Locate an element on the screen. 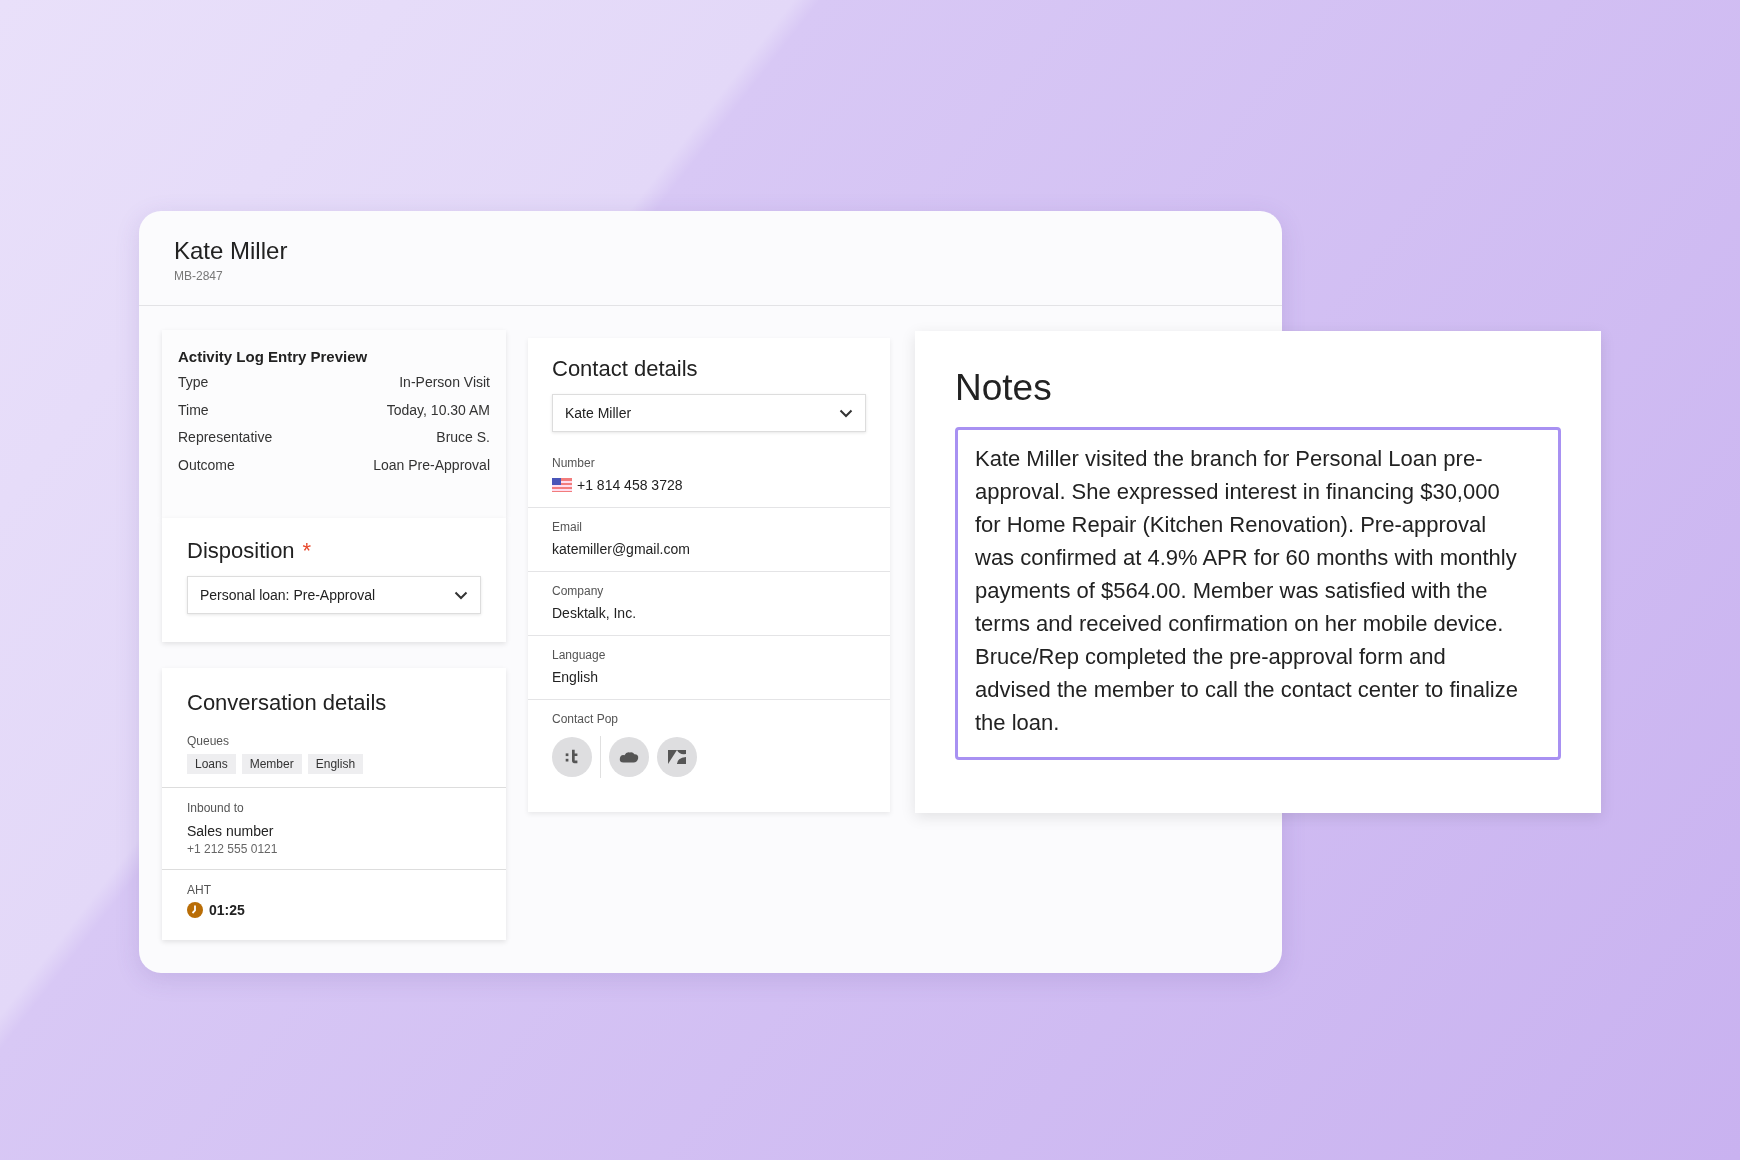 This screenshot has width=1740, height=1160. field-label: Company is located at coordinates (578, 591).